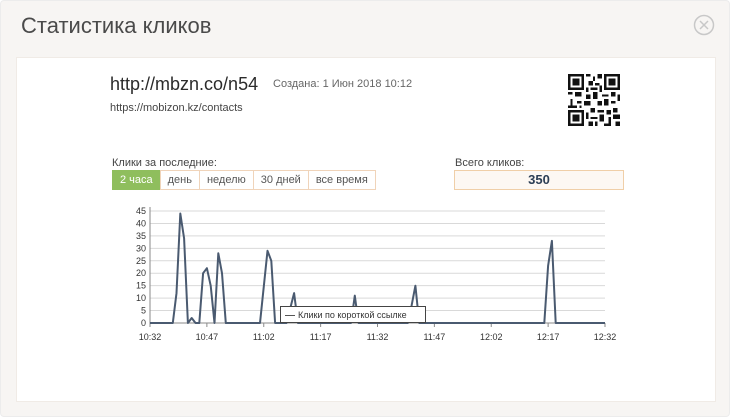  I want to click on y-tick-label: 40, so click(141, 223).